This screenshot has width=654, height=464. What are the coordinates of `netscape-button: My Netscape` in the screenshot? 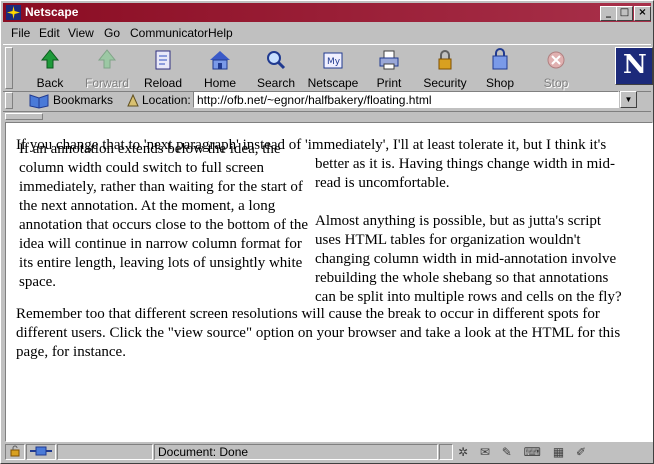 It's located at (333, 68).